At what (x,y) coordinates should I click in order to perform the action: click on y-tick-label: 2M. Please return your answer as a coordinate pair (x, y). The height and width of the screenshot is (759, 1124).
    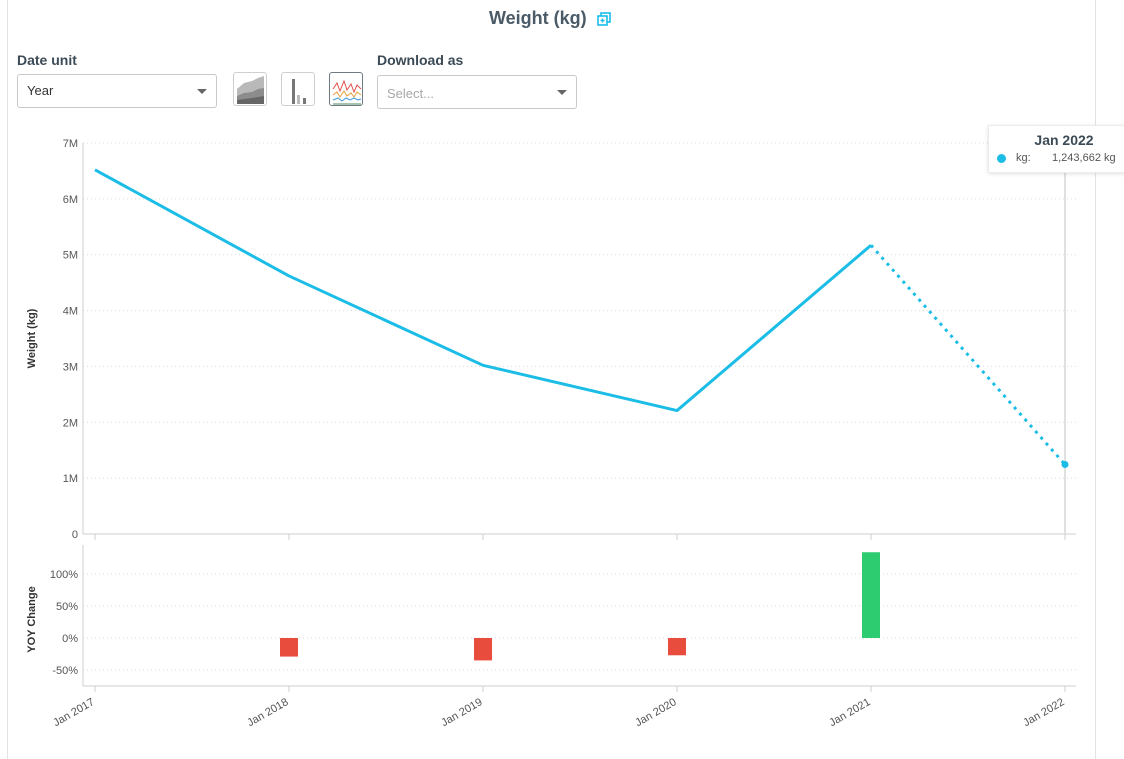
    Looking at the image, I should click on (70, 423).